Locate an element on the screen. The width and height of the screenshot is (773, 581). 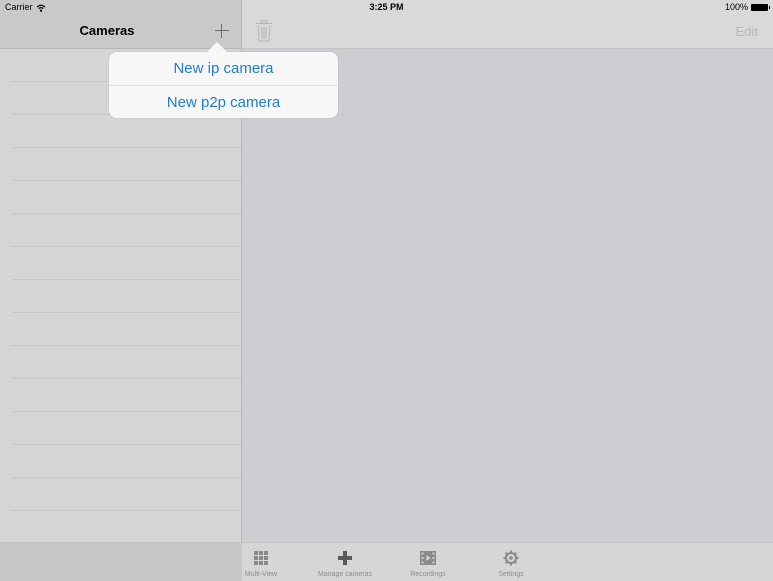
tab-multi-view: Multi-View is located at coordinates (261, 562).